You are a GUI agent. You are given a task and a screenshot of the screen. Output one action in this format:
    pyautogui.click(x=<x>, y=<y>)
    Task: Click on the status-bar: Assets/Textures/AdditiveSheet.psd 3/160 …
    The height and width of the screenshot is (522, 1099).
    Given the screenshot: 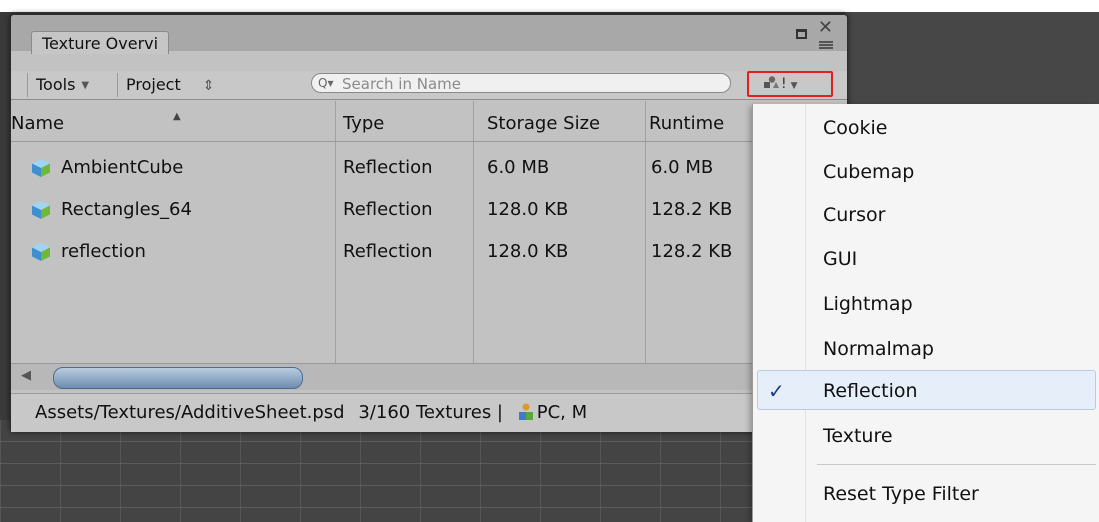 What is the action you would take?
    pyautogui.click(x=429, y=412)
    